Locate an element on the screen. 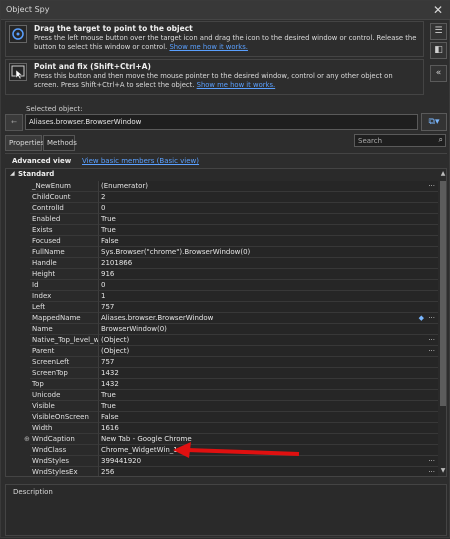  property-row: ScreenLeft 757 is located at coordinates (222, 362).